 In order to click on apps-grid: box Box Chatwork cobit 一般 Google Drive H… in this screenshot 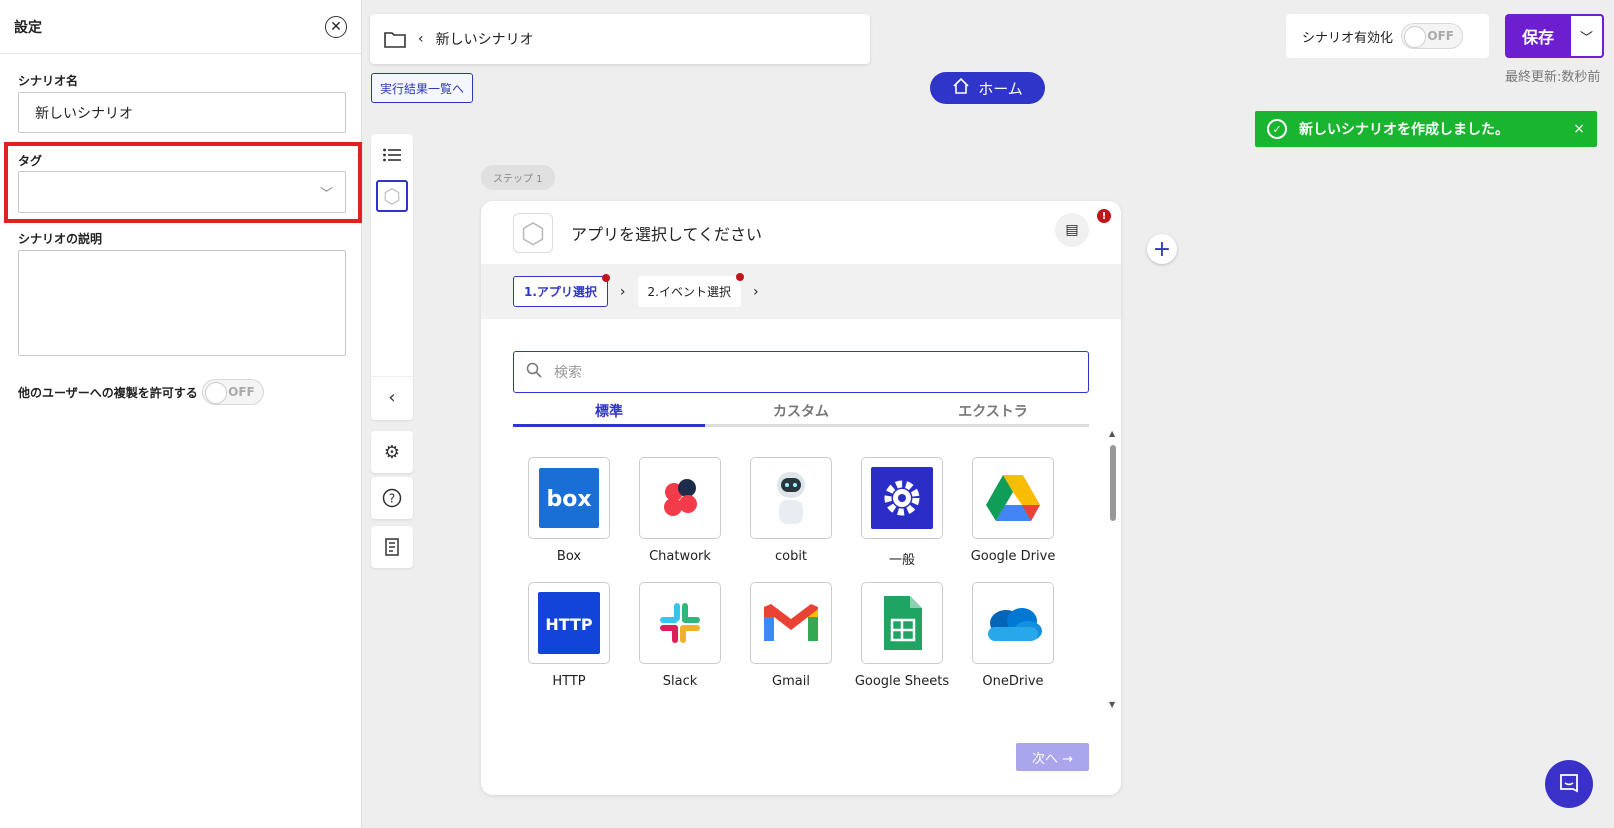, I will do `click(801, 565)`.